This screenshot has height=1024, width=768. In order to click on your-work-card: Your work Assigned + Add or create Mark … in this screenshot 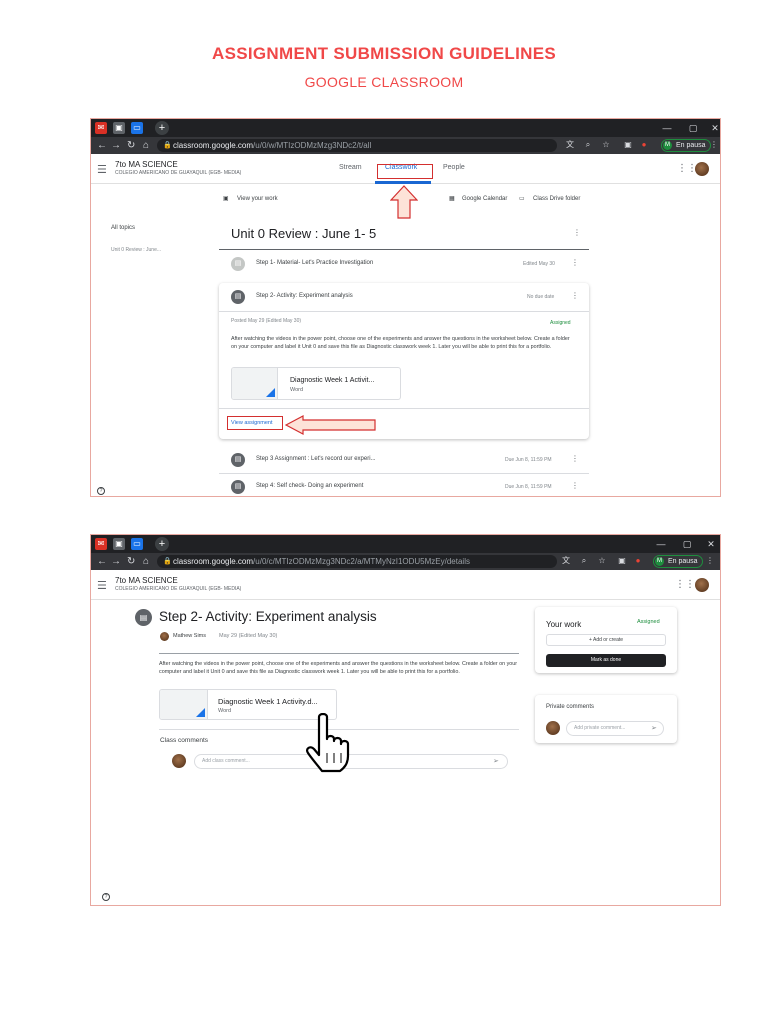, I will do `click(606, 640)`.